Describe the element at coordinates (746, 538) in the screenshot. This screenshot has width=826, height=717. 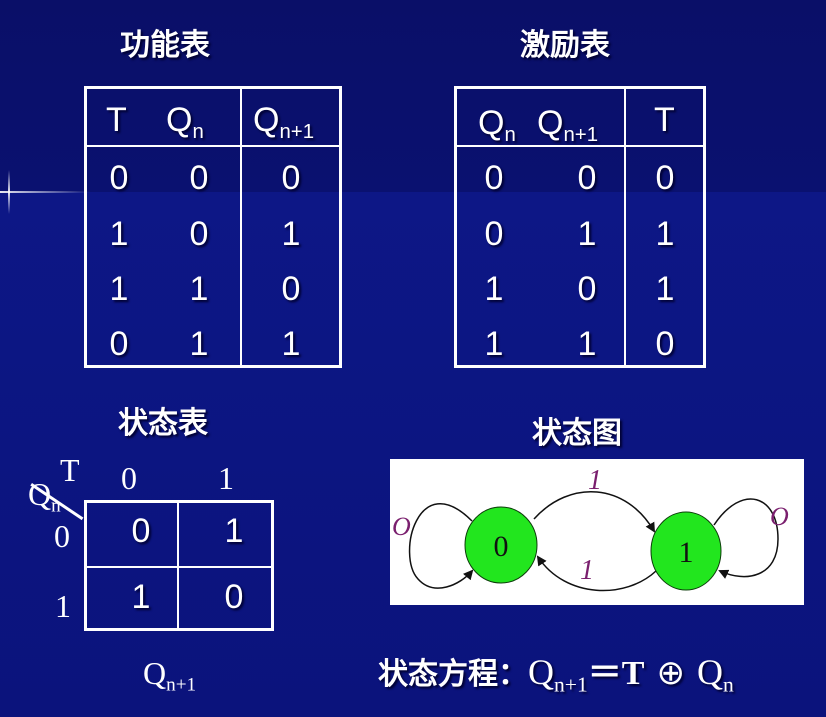
I see `self-loop-1-arrow` at that location.